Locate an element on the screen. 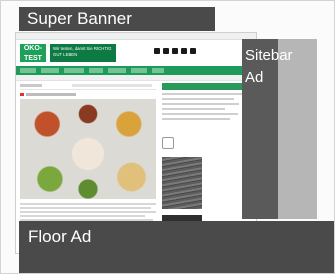  social-icons is located at coordinates (175, 51).